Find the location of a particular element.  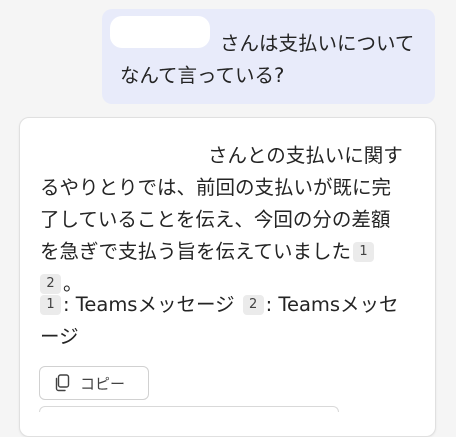

next-action-bar is located at coordinates (189, 409).